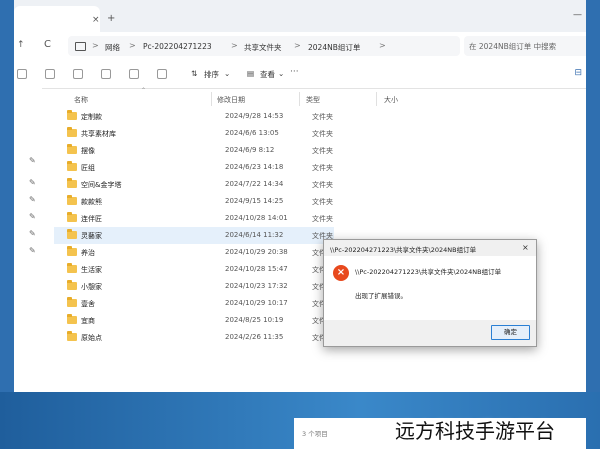 The height and width of the screenshot is (449, 600). What do you see at coordinates (254, 116) in the screenshot?
I see `file-date: 2024/9/28 14:53` at bounding box center [254, 116].